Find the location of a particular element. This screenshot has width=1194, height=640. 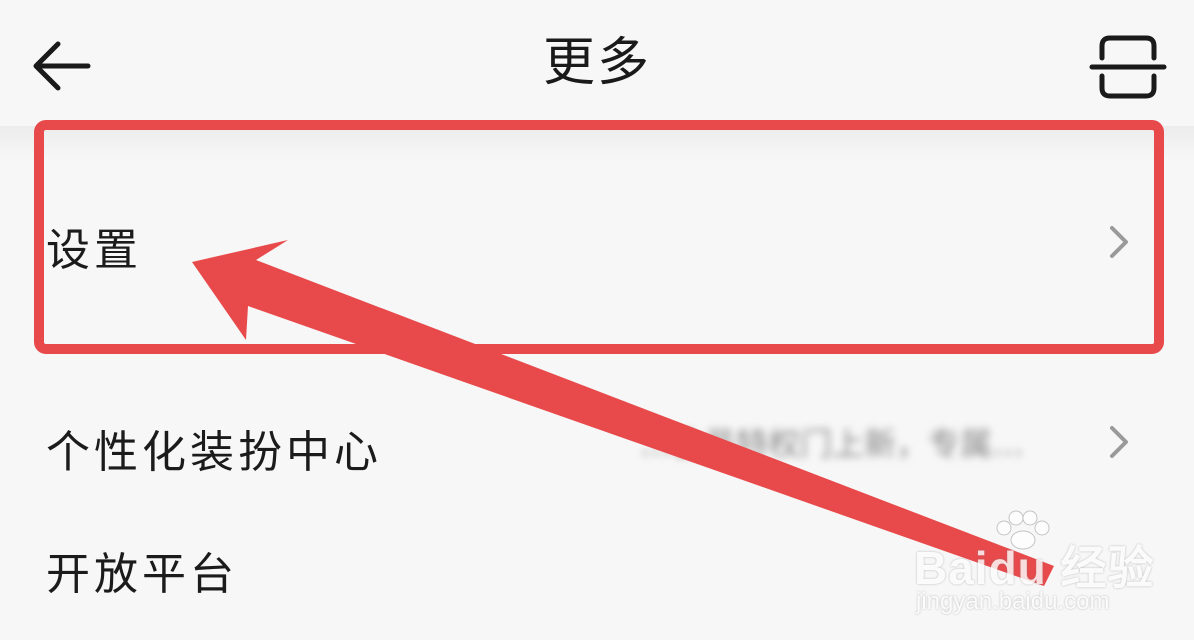

page-title: 更多 is located at coordinates (596, 63).